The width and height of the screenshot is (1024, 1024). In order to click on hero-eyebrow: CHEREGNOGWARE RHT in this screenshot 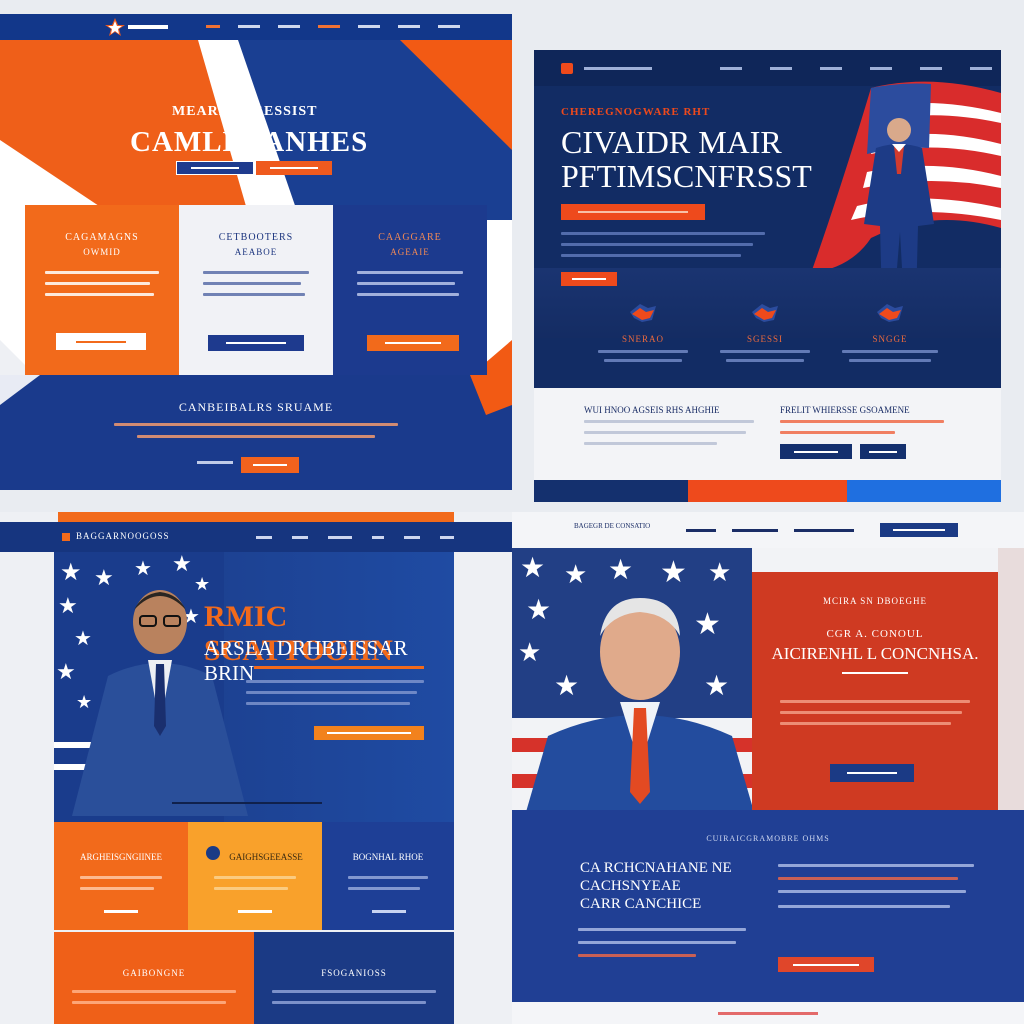, I will do `click(636, 112)`.